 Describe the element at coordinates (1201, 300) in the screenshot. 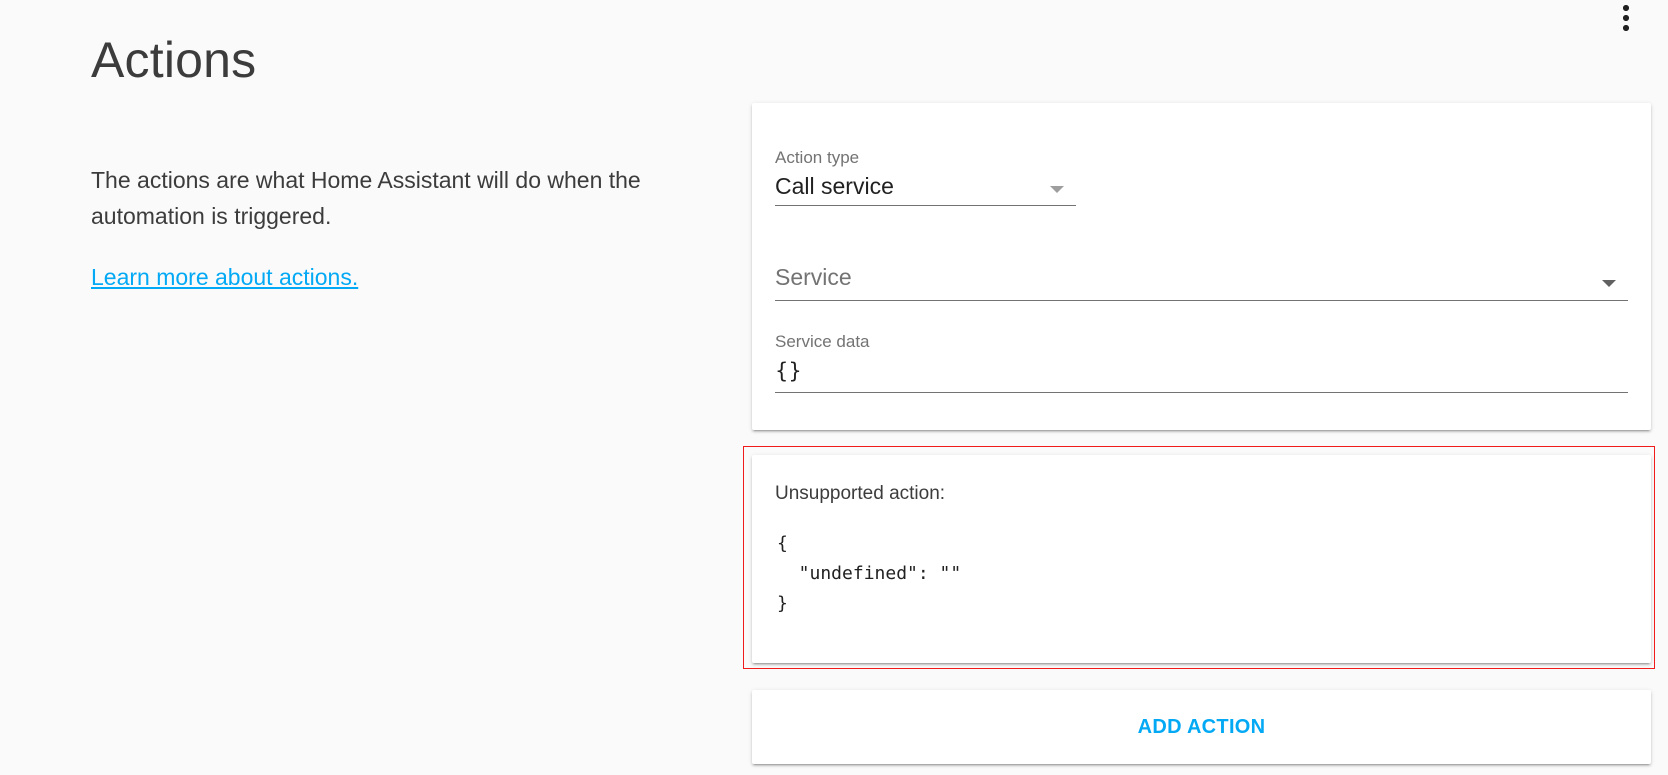

I see `service-underline` at that location.